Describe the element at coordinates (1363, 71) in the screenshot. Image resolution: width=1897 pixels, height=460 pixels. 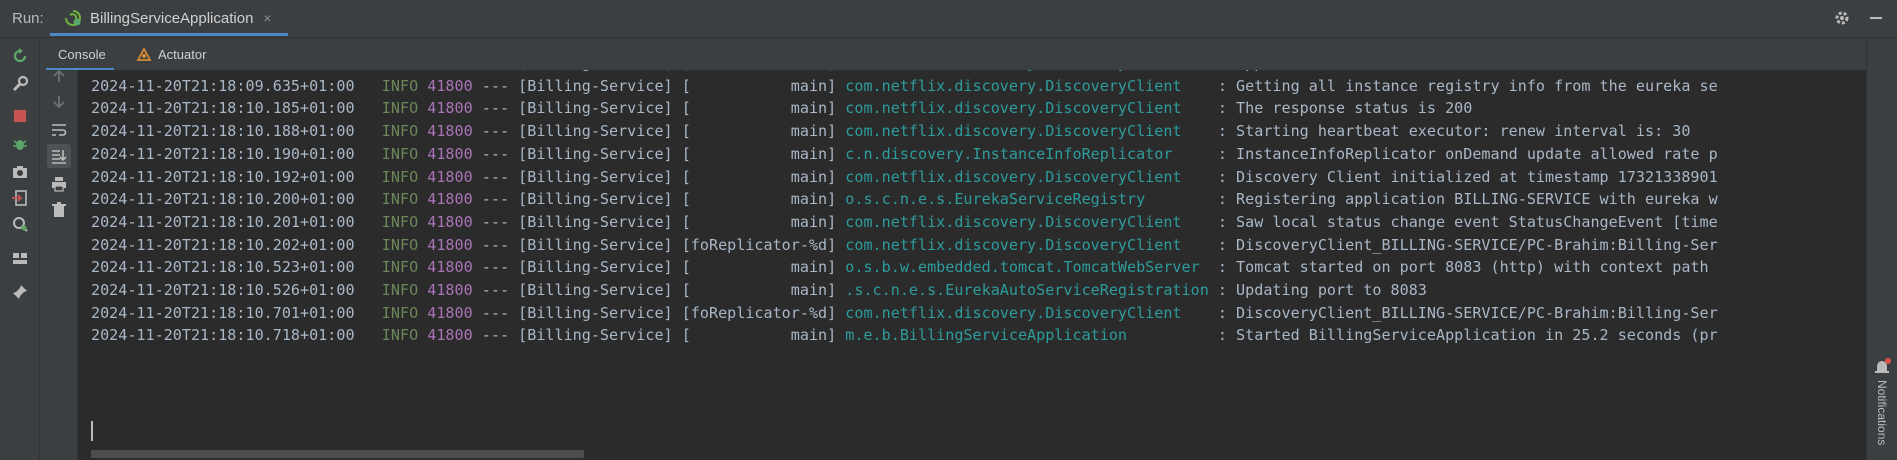
I see `log-message: : Application version is -1: true` at that location.